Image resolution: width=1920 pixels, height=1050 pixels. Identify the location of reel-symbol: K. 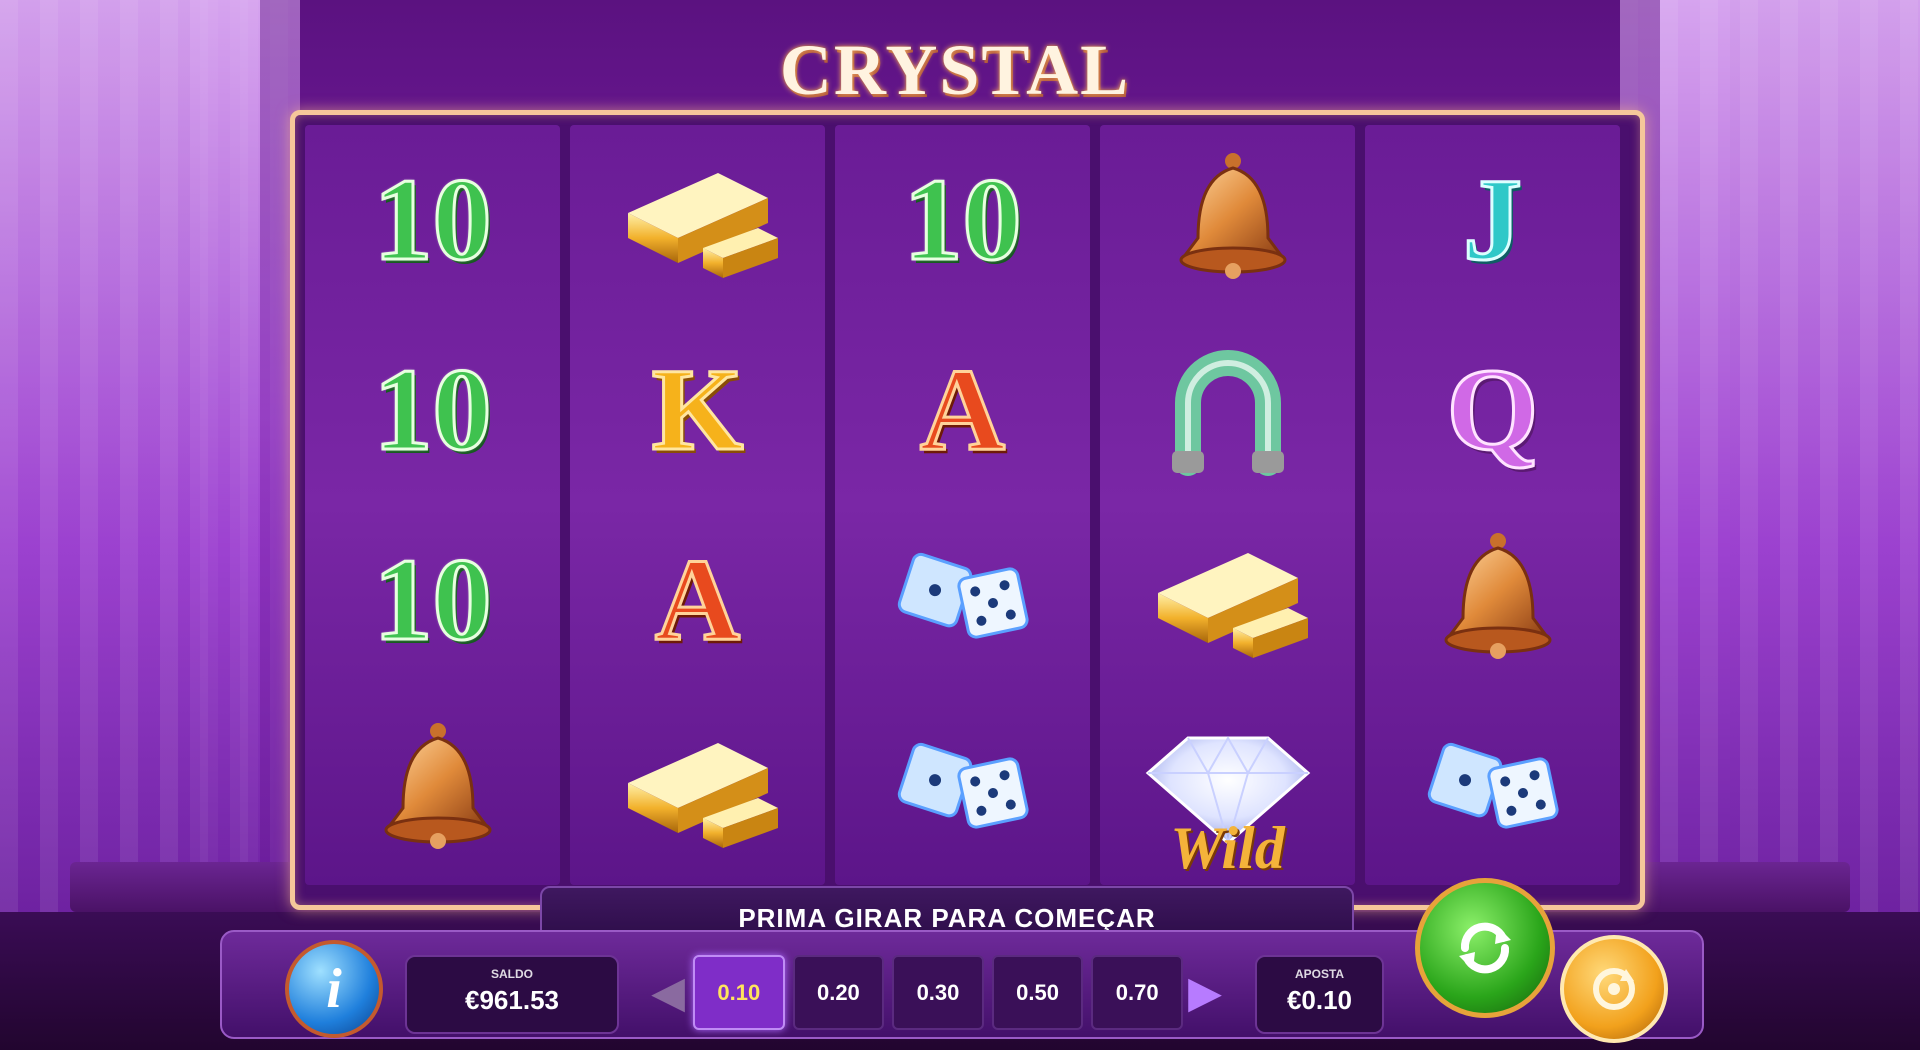
(697, 410).